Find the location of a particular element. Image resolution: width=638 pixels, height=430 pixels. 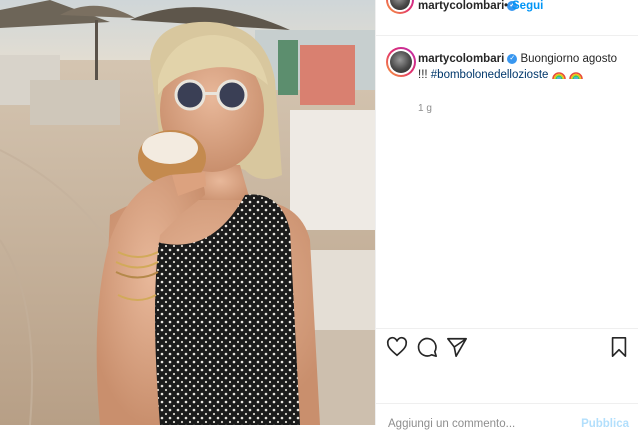

publish-button: Pubblica is located at coordinates (605, 424).